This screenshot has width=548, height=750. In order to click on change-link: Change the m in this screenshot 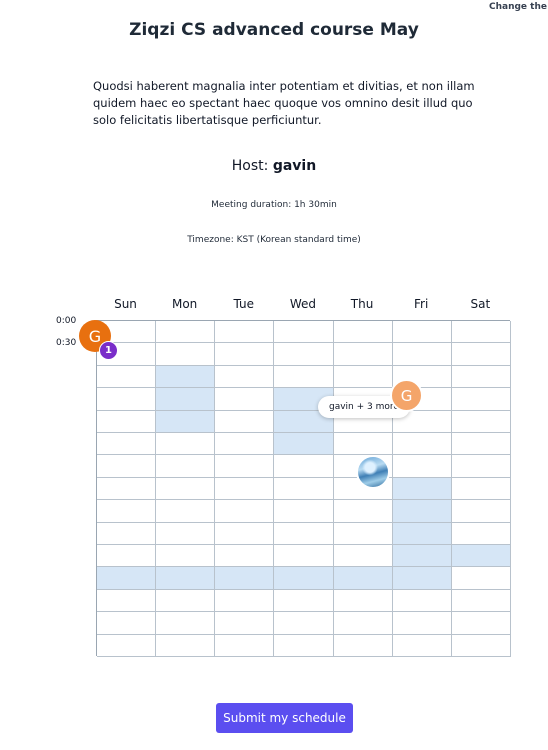, I will do `click(518, 7)`.